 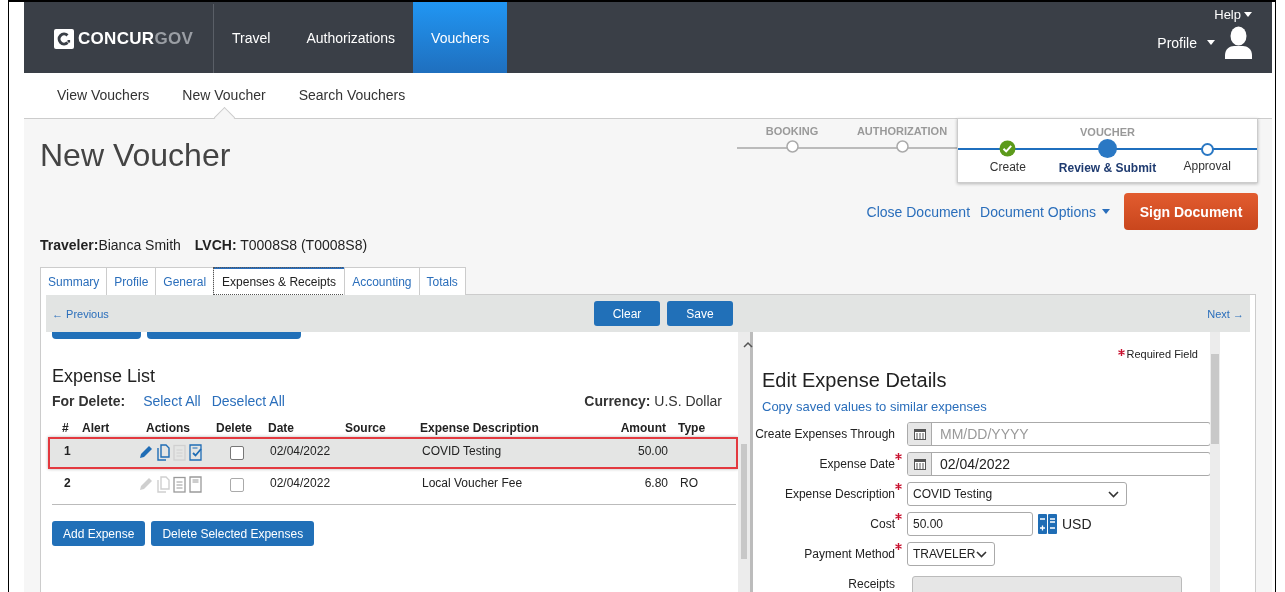 What do you see at coordinates (748, 344) in the screenshot?
I see `scroll-up-icon` at bounding box center [748, 344].